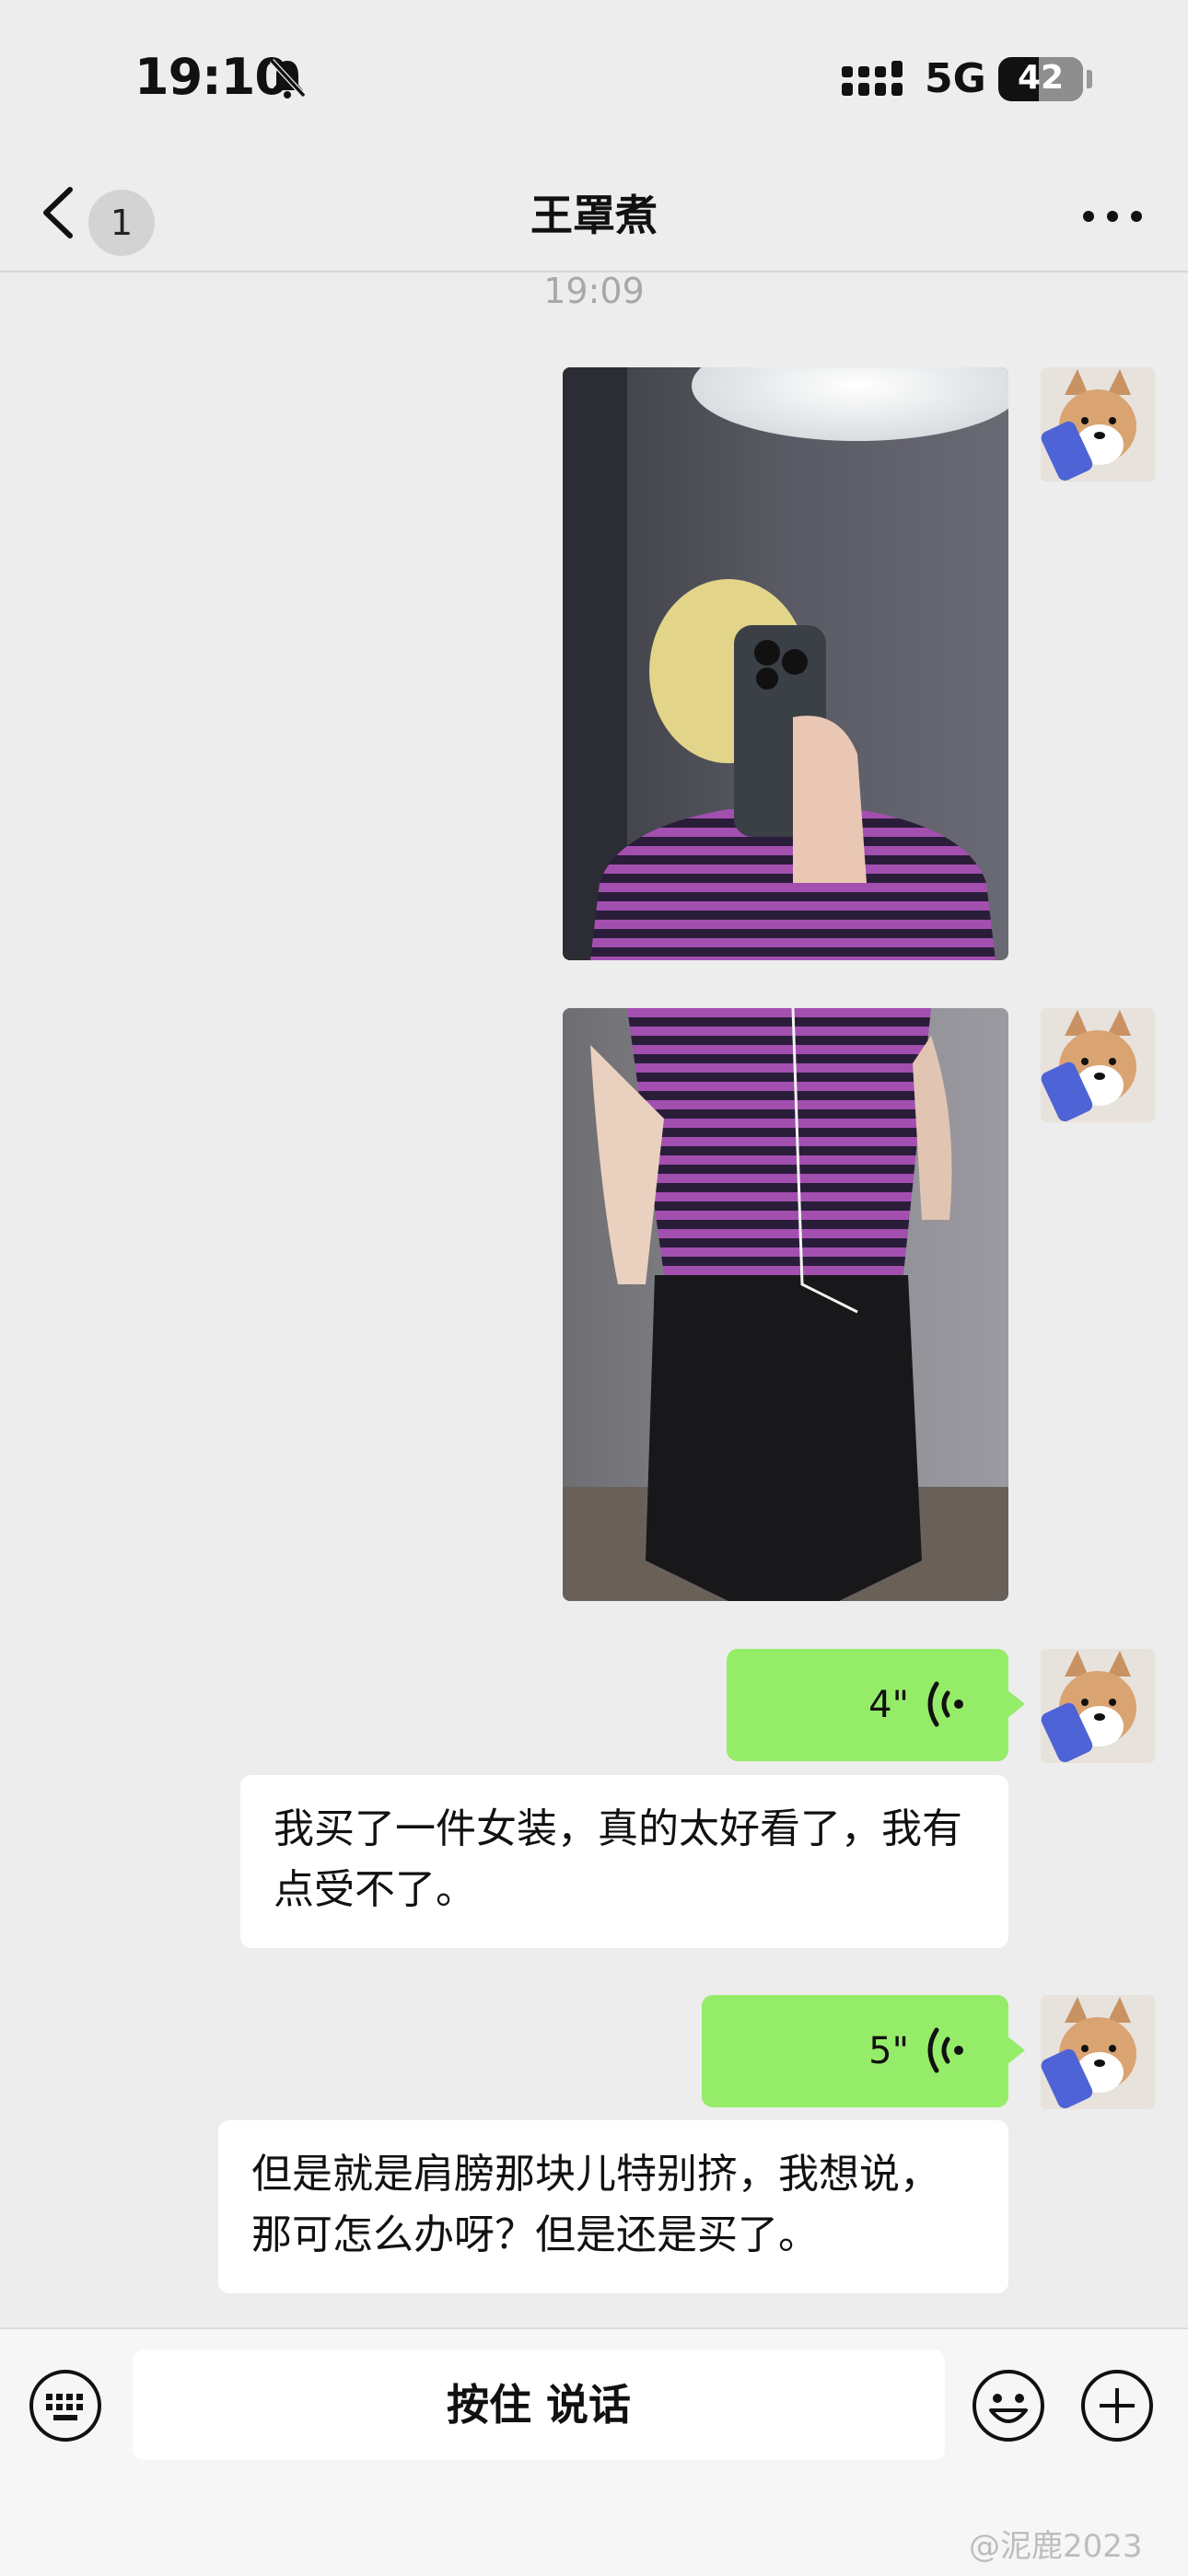  What do you see at coordinates (288, 78) in the screenshot?
I see `mute-bell-icon` at bounding box center [288, 78].